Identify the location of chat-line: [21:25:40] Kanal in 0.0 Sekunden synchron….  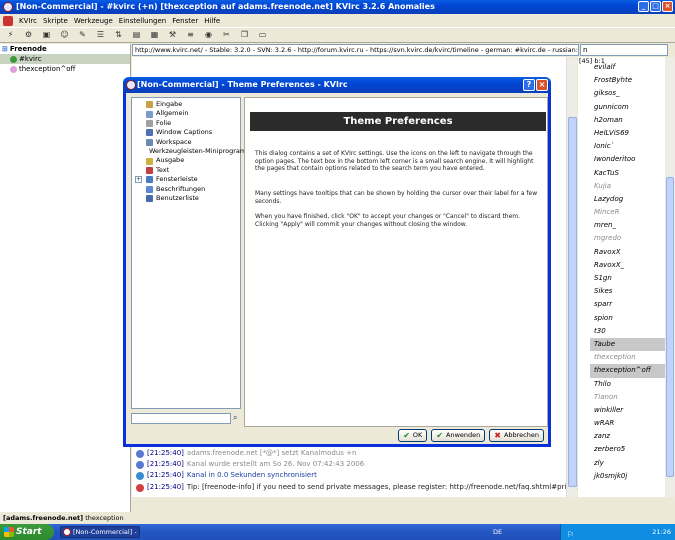
(226, 475).